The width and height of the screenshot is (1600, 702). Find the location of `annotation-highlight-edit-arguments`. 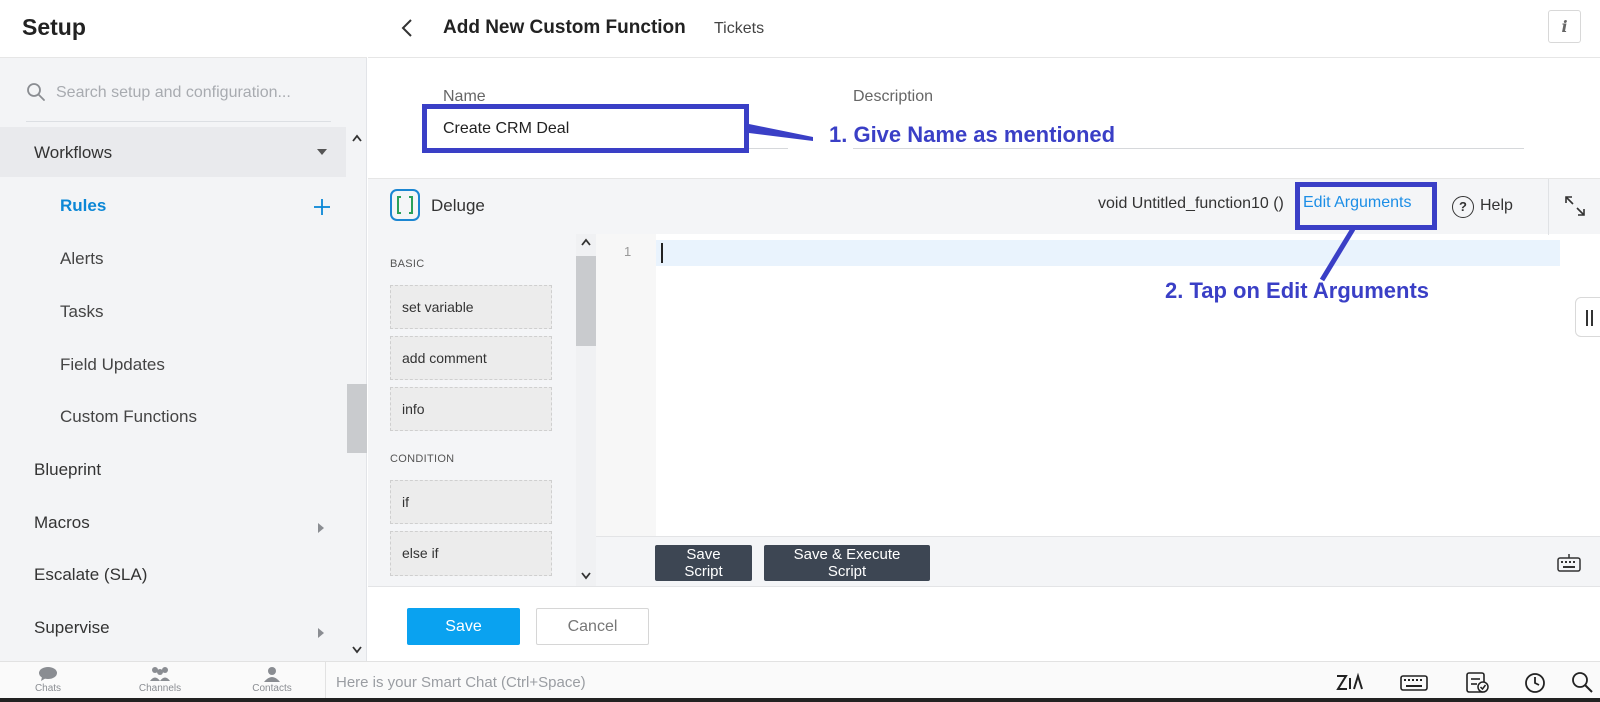

annotation-highlight-edit-arguments is located at coordinates (1366, 206).